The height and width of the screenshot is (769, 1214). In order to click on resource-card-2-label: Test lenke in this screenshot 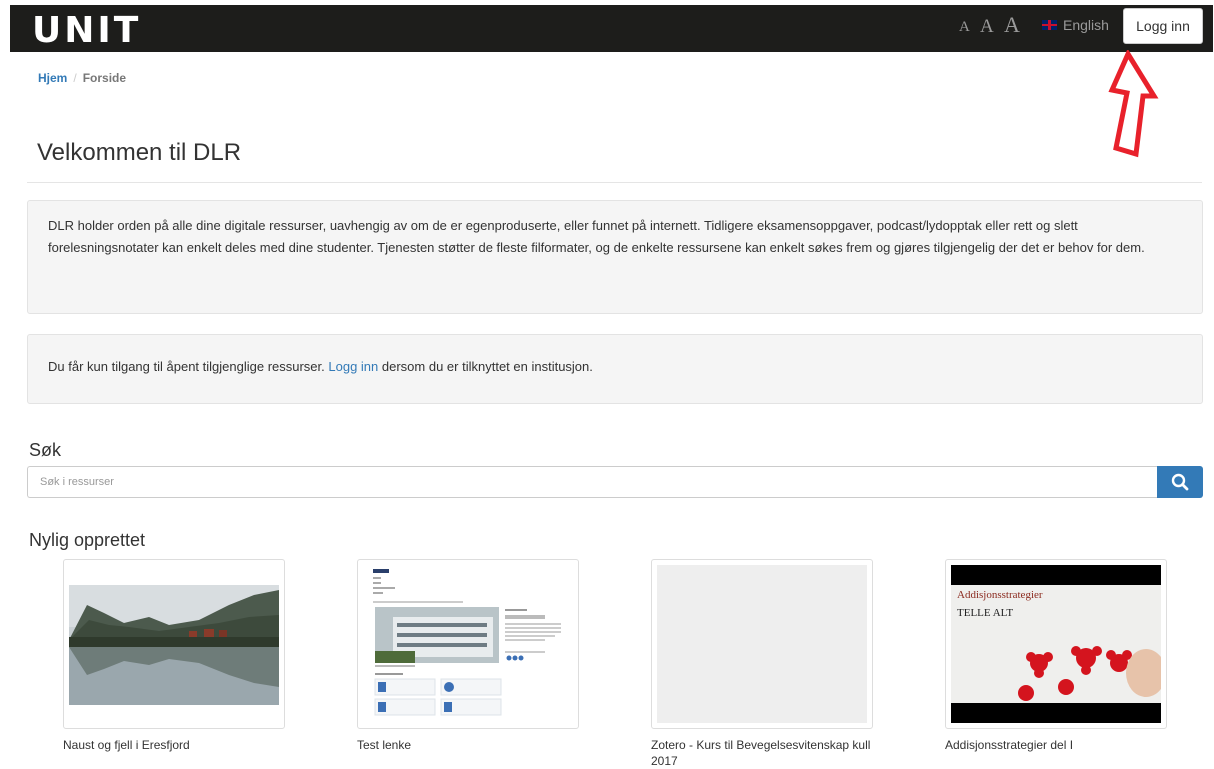, I will do `click(384, 745)`.